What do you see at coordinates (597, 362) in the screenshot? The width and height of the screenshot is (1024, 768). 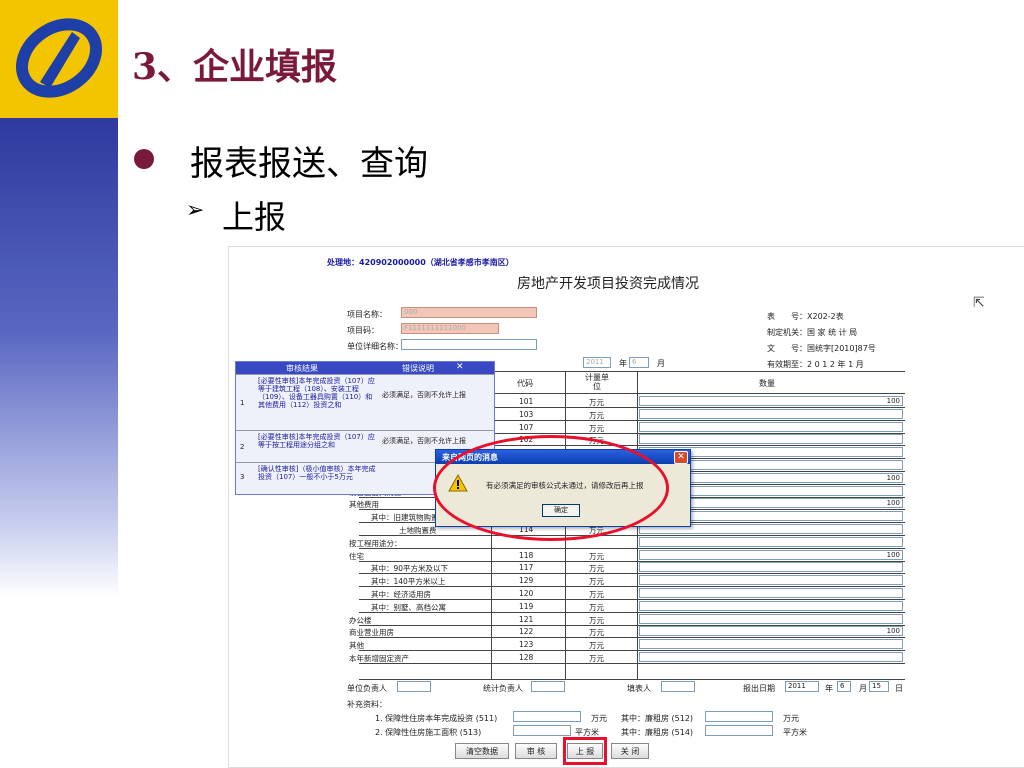 I see `year-input: 2011` at bounding box center [597, 362].